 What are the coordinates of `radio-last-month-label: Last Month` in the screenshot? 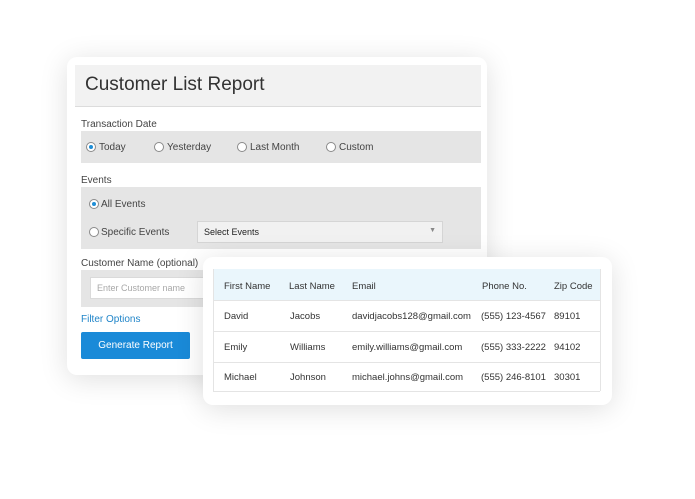 It's located at (274, 147).